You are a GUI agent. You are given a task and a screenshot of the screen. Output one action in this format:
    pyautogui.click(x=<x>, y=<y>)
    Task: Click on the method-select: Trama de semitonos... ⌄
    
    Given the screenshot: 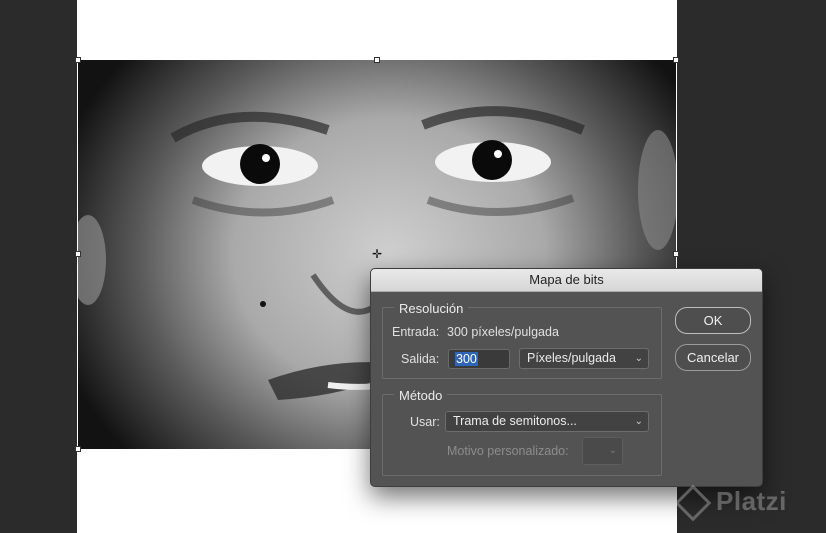 What is the action you would take?
    pyautogui.click(x=547, y=421)
    